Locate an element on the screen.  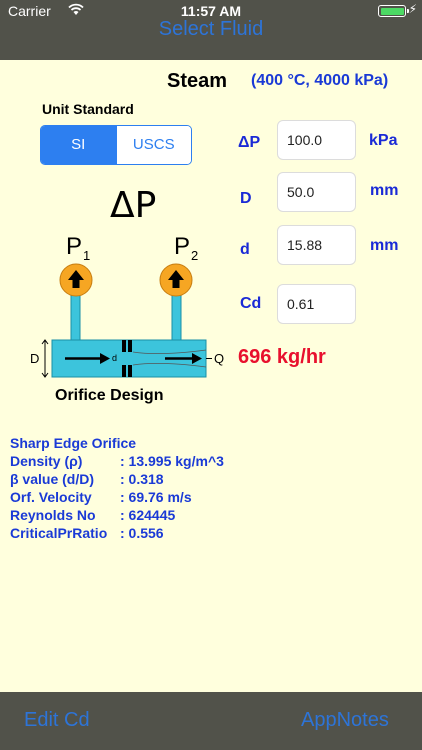
p1-subscript: 1 is located at coordinates (86, 255).